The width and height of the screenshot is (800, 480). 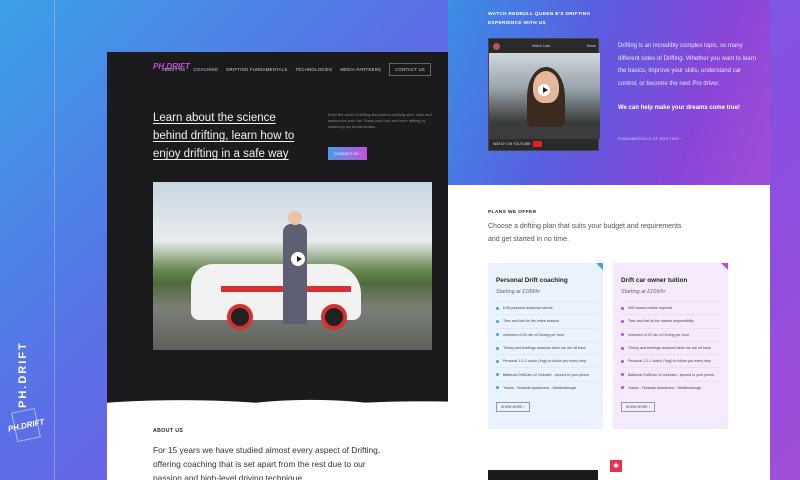 I want to click on youtube-video: Watch Later Share WATCH ON YOUTUBE, so click(x=544, y=94).